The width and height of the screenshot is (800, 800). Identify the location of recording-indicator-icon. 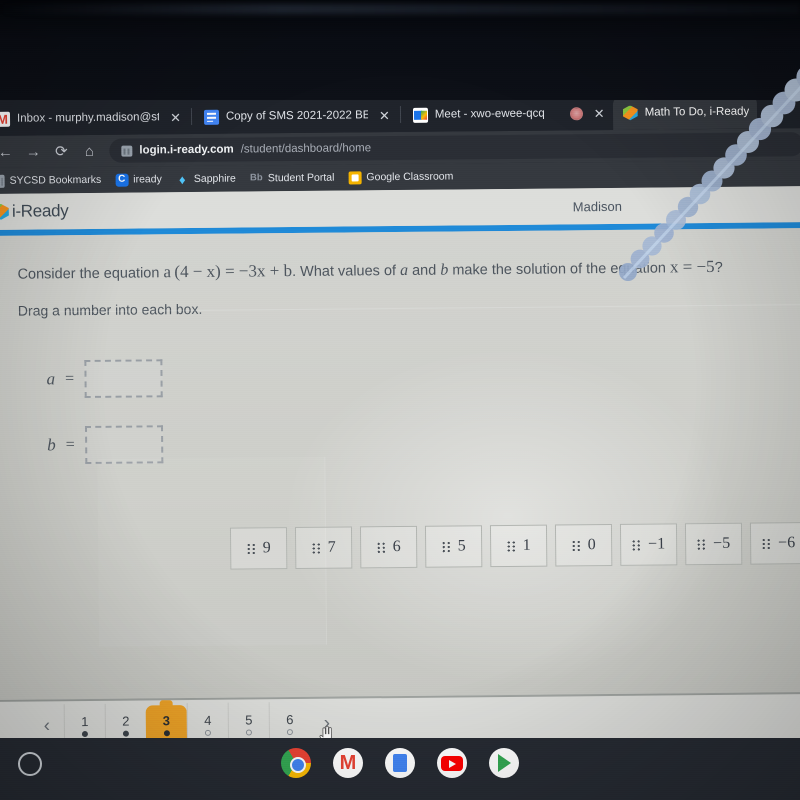
(576, 113).